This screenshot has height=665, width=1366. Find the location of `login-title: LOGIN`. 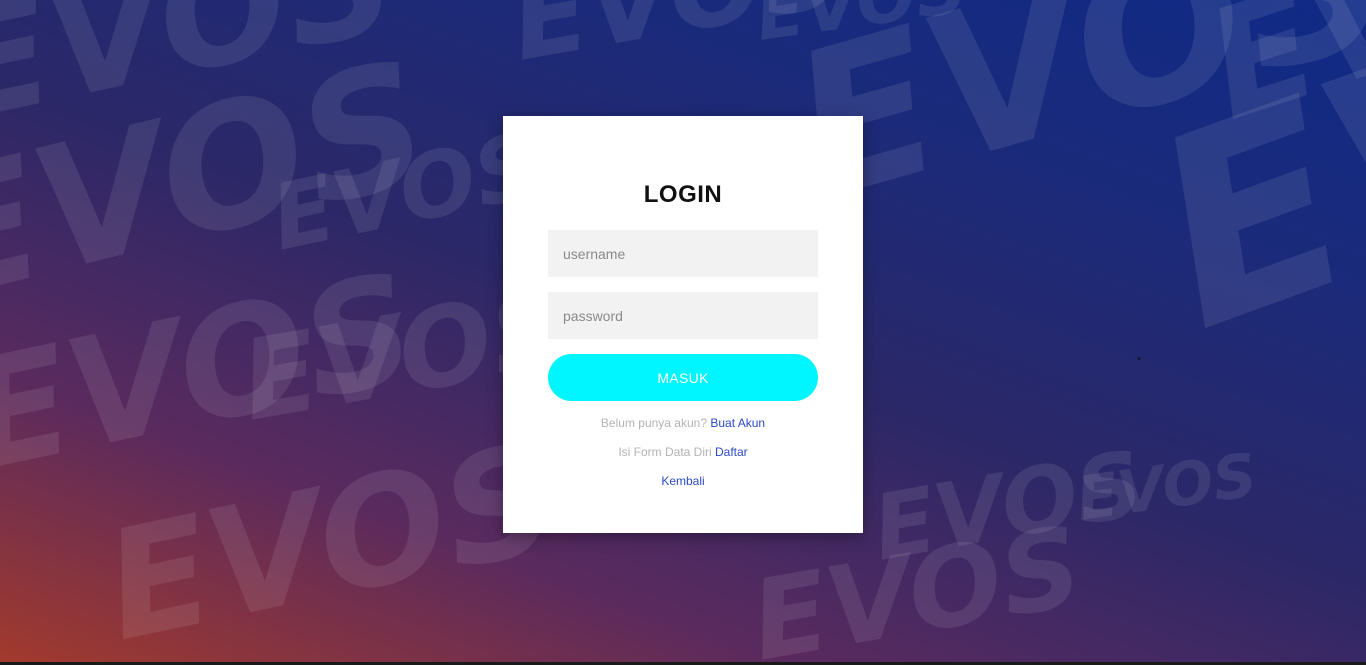

login-title: LOGIN is located at coordinates (683, 194).